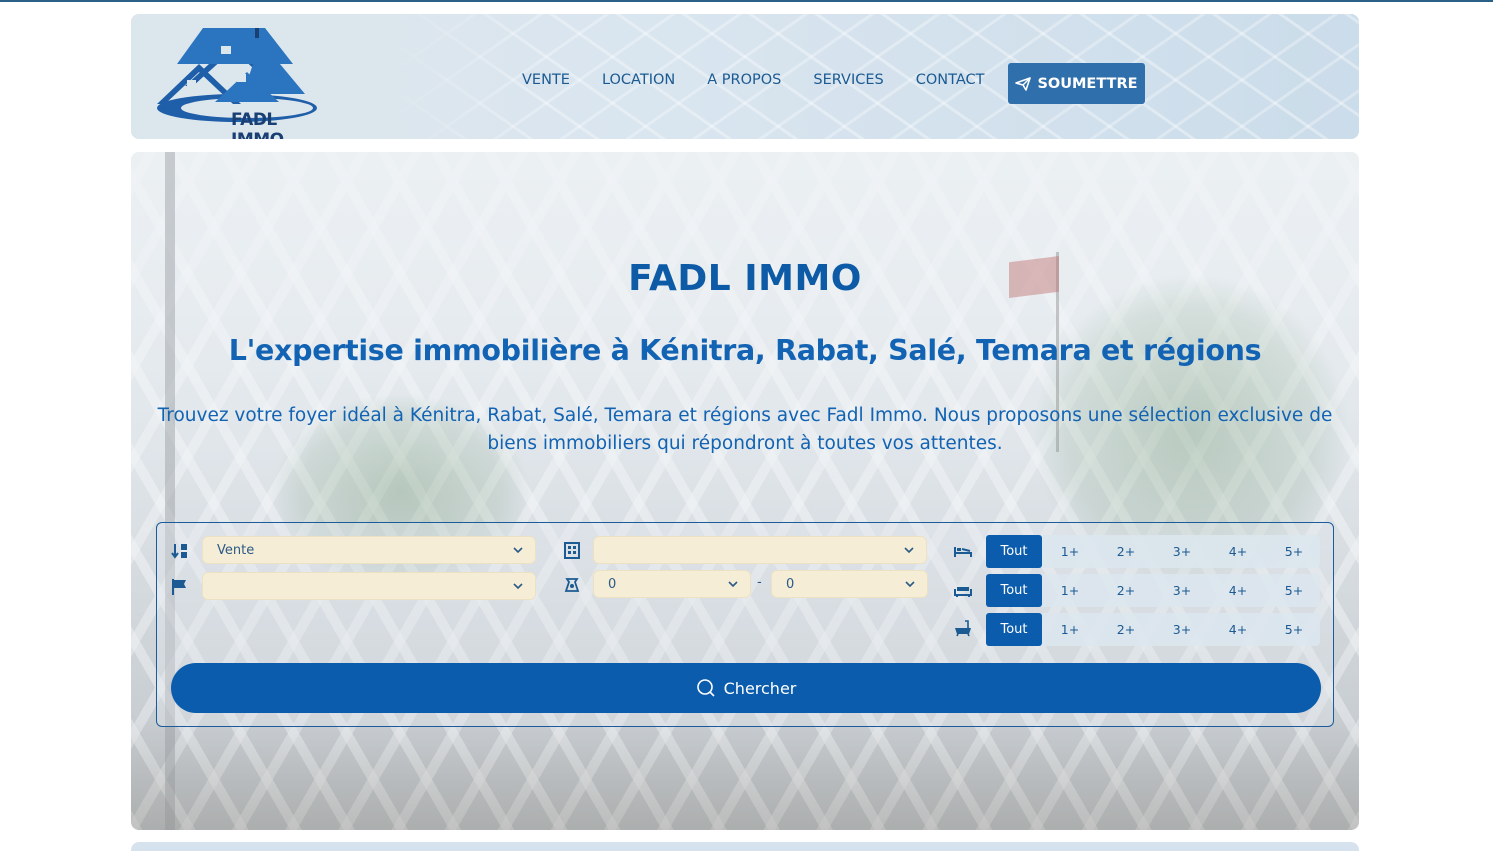 This screenshot has width=1493, height=851. What do you see at coordinates (1070, 629) in the screenshot?
I see `bathrooms-option-1: 1+` at bounding box center [1070, 629].